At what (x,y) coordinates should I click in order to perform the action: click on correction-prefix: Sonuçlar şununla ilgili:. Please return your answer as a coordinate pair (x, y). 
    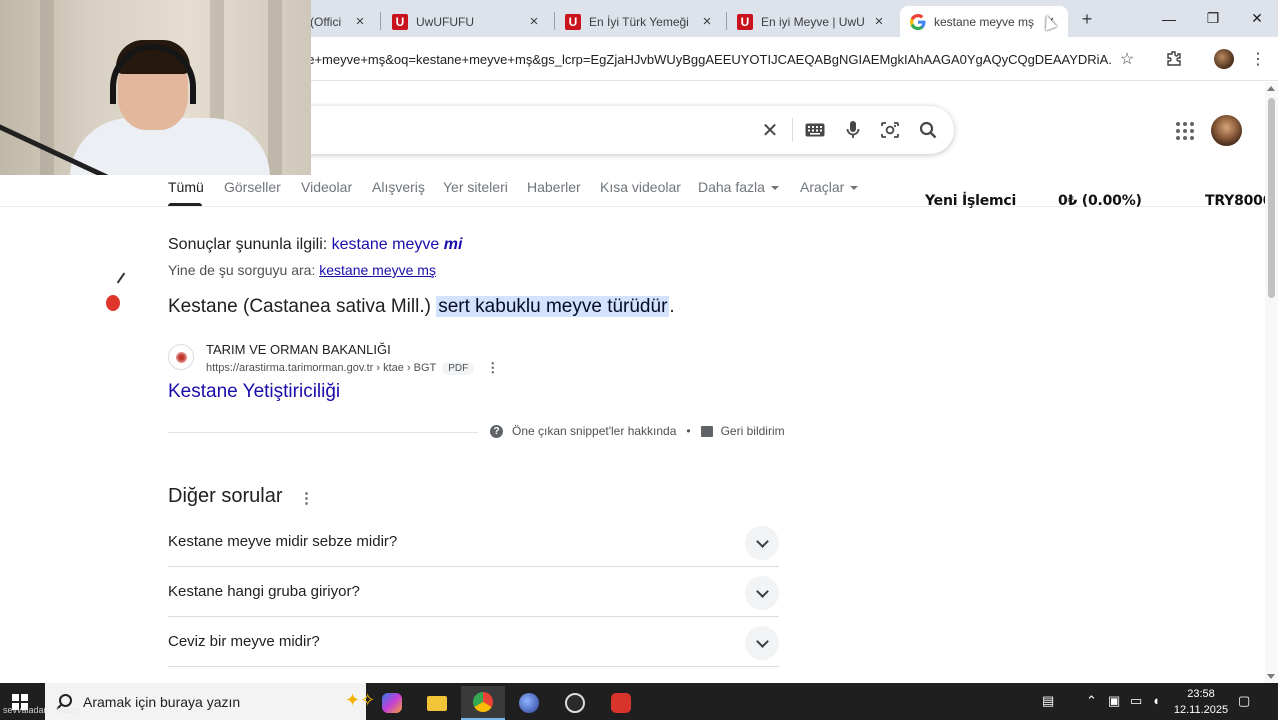
    Looking at the image, I should click on (248, 244).